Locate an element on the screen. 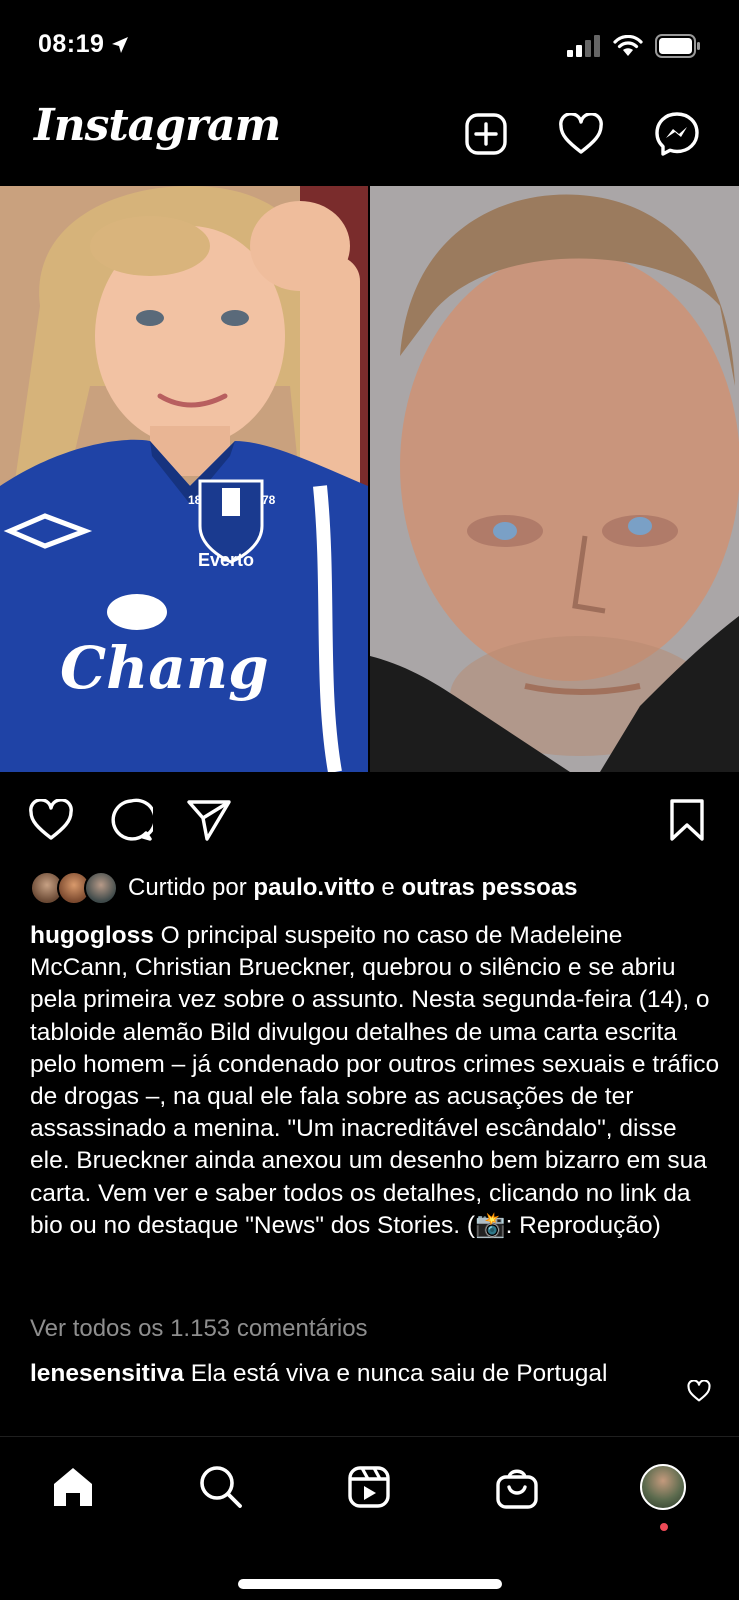 This screenshot has height=1600, width=739. liked-by-connector: e is located at coordinates (388, 887).